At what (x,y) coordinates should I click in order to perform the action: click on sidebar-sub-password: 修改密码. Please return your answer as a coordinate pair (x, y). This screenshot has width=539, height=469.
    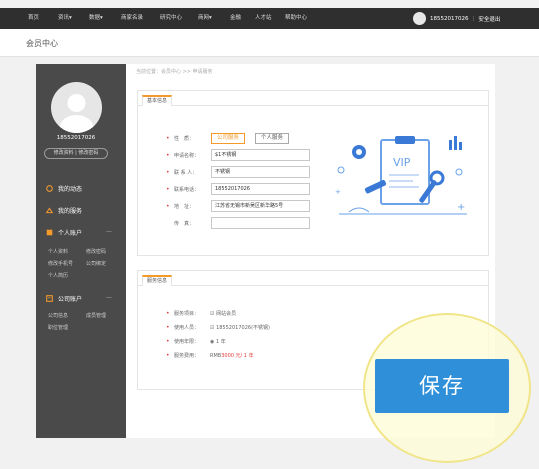
    Looking at the image, I should click on (96, 251).